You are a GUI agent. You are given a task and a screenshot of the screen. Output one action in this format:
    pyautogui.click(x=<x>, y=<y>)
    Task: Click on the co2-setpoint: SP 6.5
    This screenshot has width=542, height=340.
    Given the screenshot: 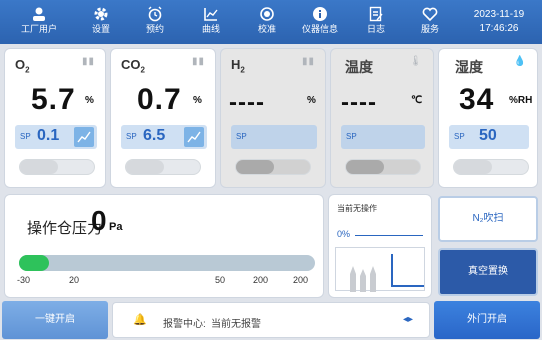 What is the action you would take?
    pyautogui.click(x=164, y=137)
    